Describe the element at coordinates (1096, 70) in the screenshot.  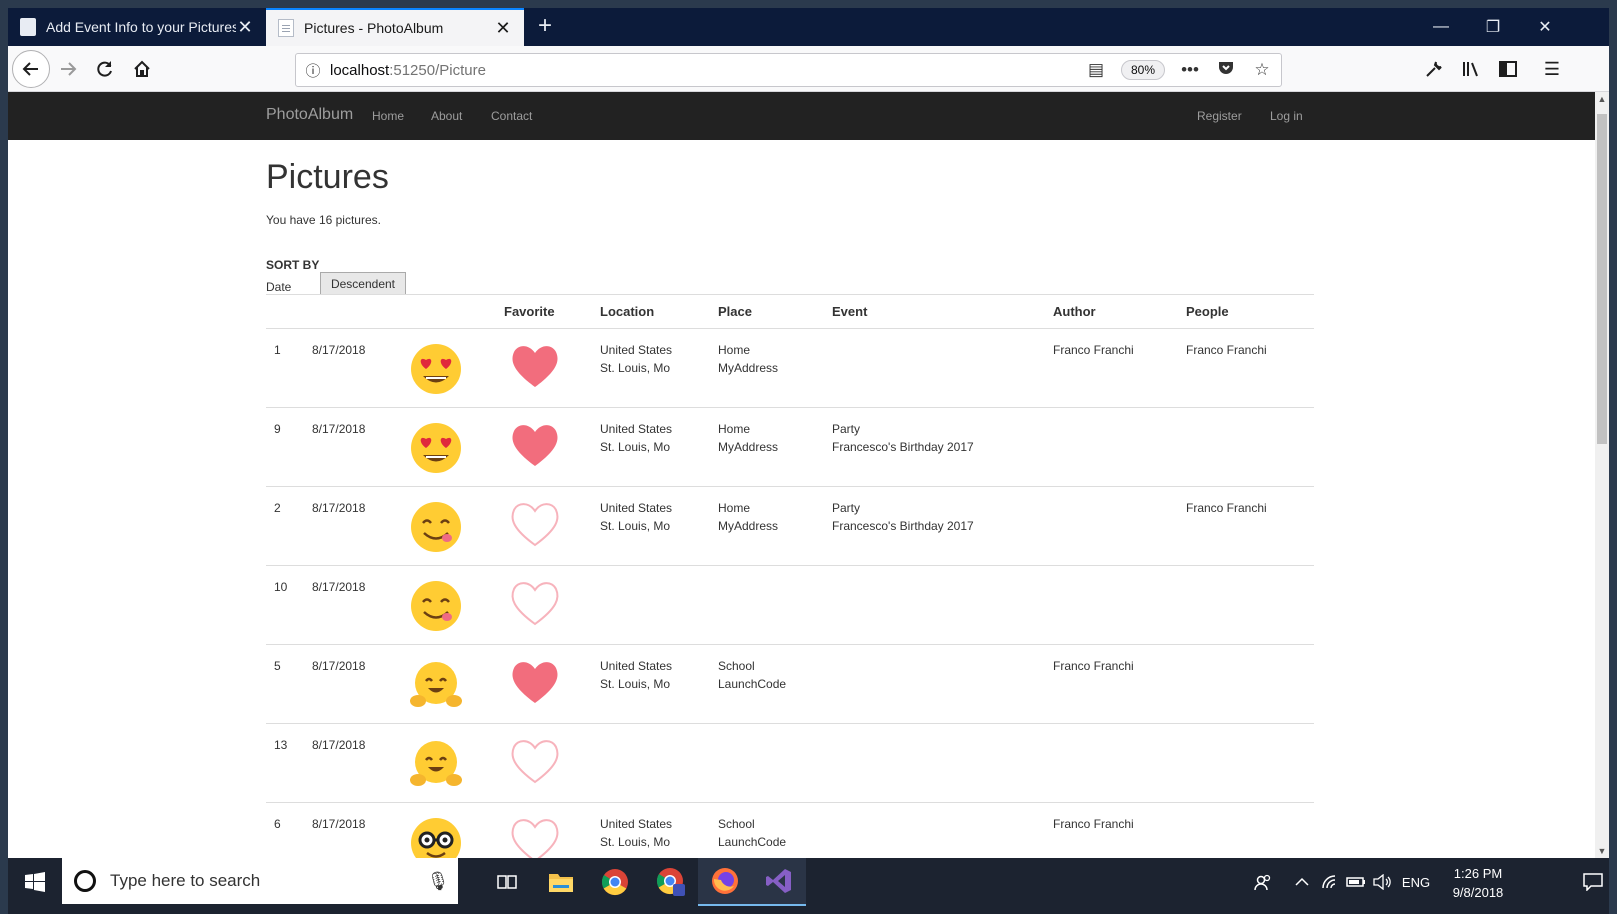
I see `reader-view-icon: ▤` at that location.